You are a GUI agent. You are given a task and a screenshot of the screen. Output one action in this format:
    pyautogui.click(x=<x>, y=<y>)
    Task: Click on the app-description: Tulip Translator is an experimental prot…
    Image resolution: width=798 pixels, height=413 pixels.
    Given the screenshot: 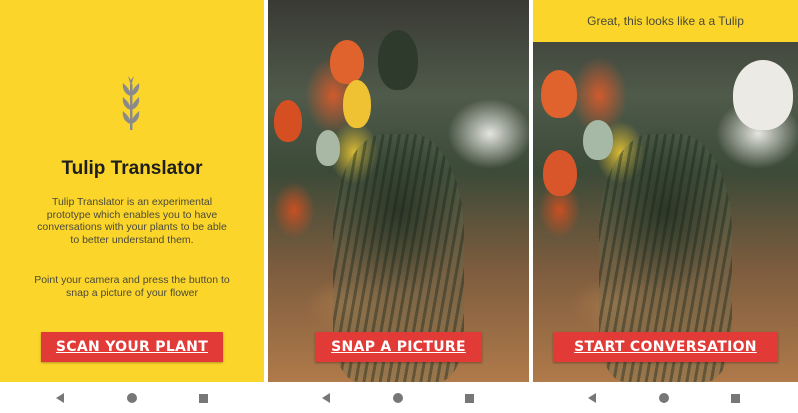 What is the action you would take?
    pyautogui.click(x=132, y=221)
    